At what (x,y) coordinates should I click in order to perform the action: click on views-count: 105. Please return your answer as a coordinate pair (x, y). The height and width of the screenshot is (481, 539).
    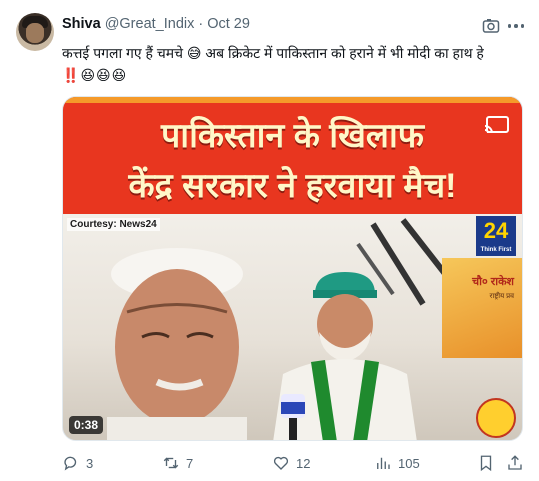
    Looking at the image, I should click on (409, 463).